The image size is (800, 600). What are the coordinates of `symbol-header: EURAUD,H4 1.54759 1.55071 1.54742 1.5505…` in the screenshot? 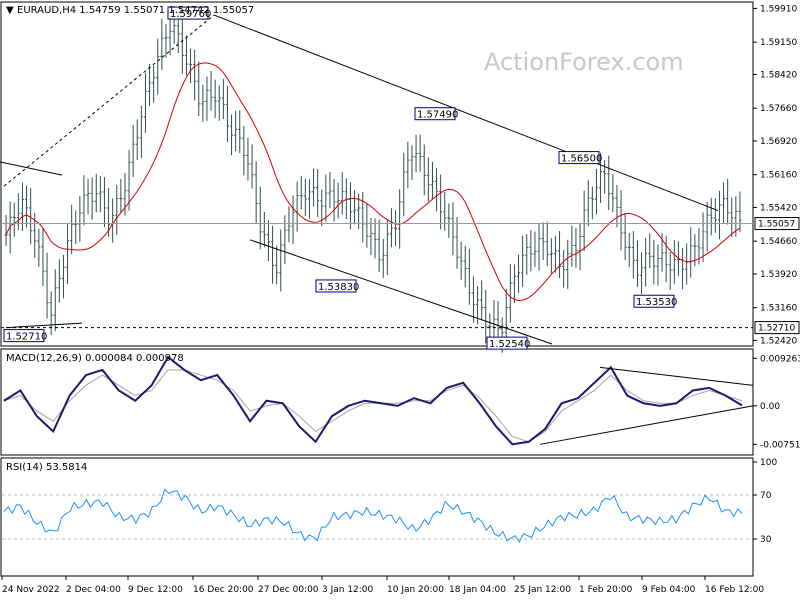 It's located at (135, 10).